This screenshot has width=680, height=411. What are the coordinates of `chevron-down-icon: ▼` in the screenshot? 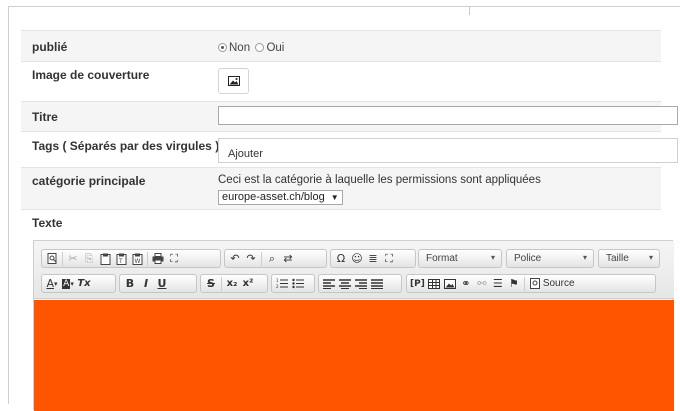 It's located at (334, 197).